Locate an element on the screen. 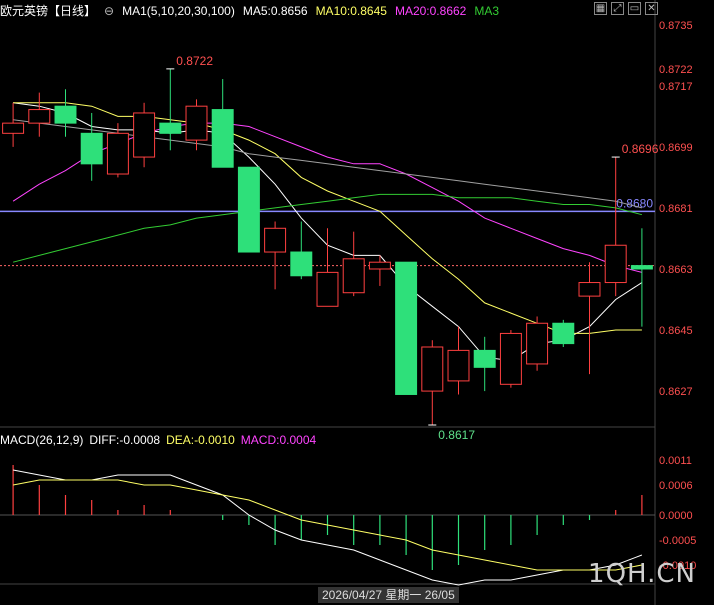  macd-tick-3: -0.0005 is located at coordinates (677, 541).